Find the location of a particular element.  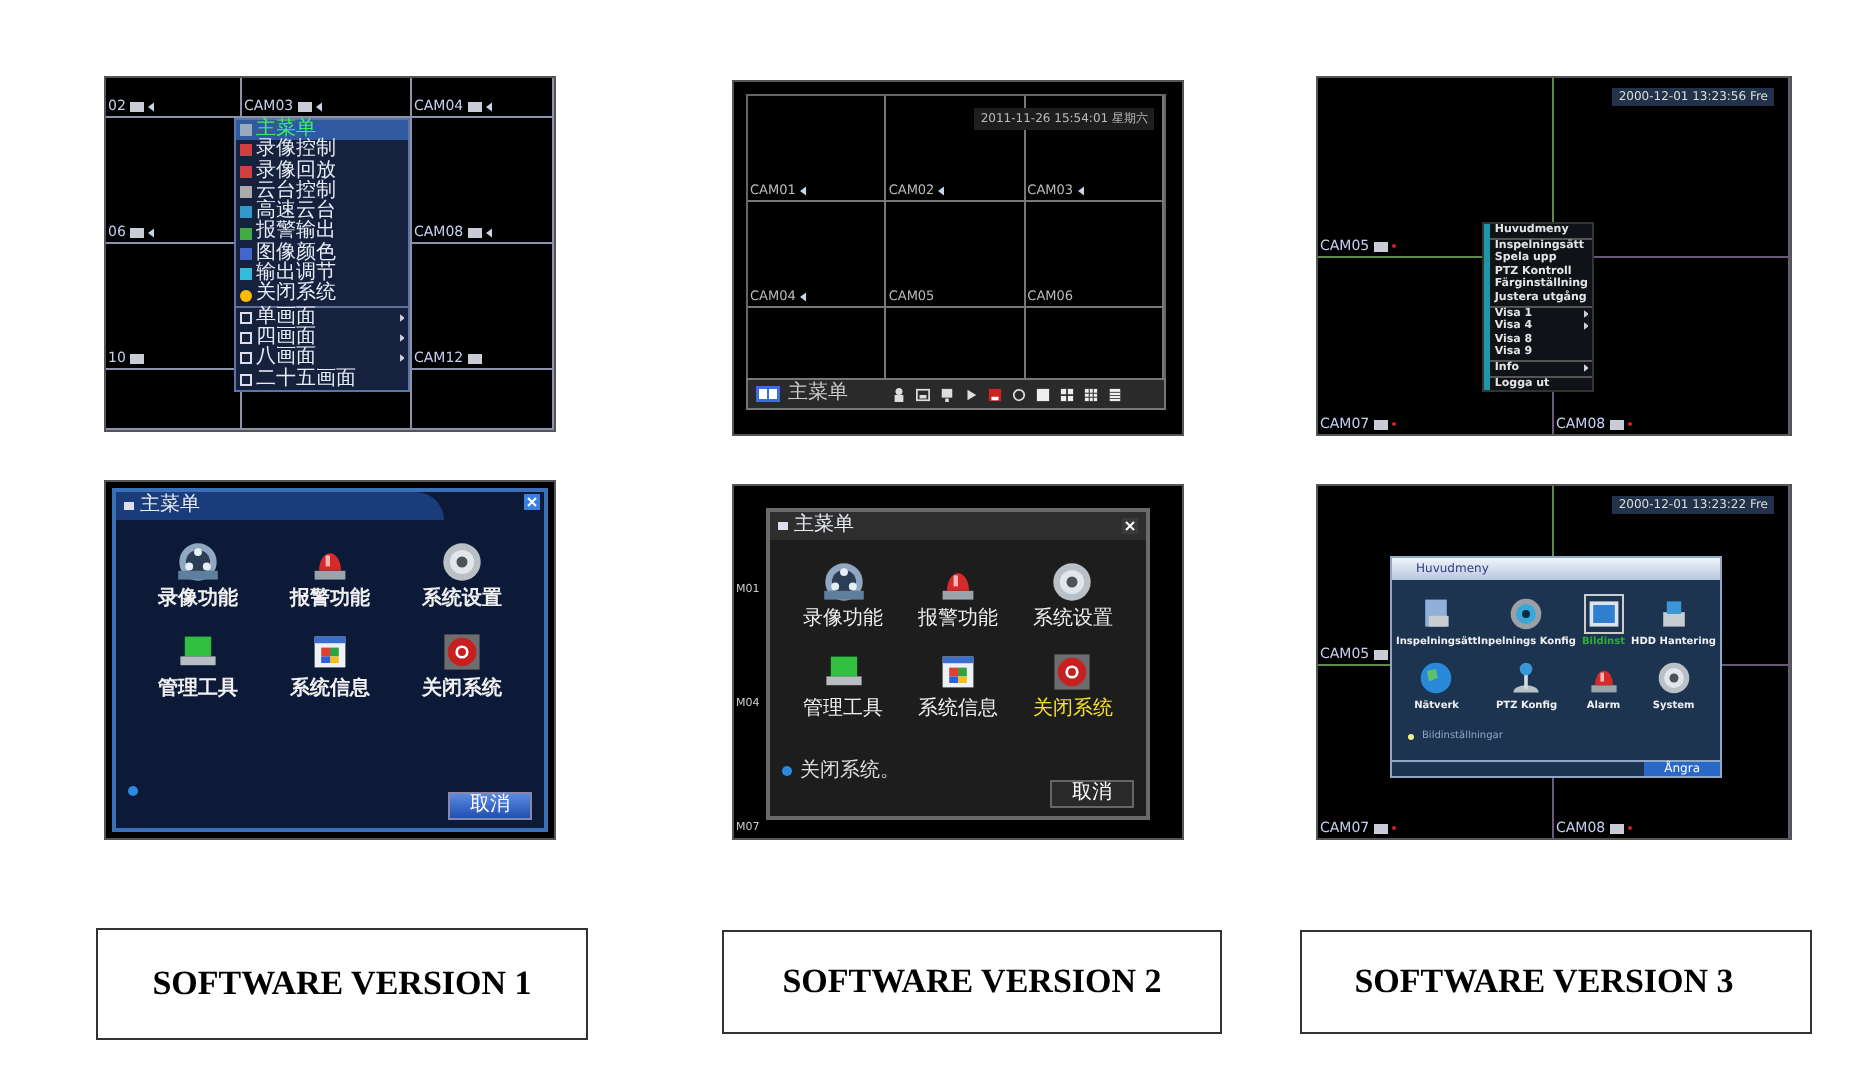

version-caption: SOFTWARE VERSION 1 is located at coordinates (342, 984).